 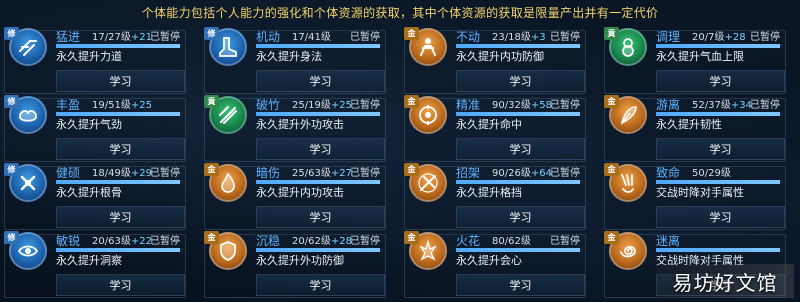 I want to click on skill-card: 修 敏锐 20/63级+22 已暂停 永久提升洞察 学习, so click(x=94, y=266).